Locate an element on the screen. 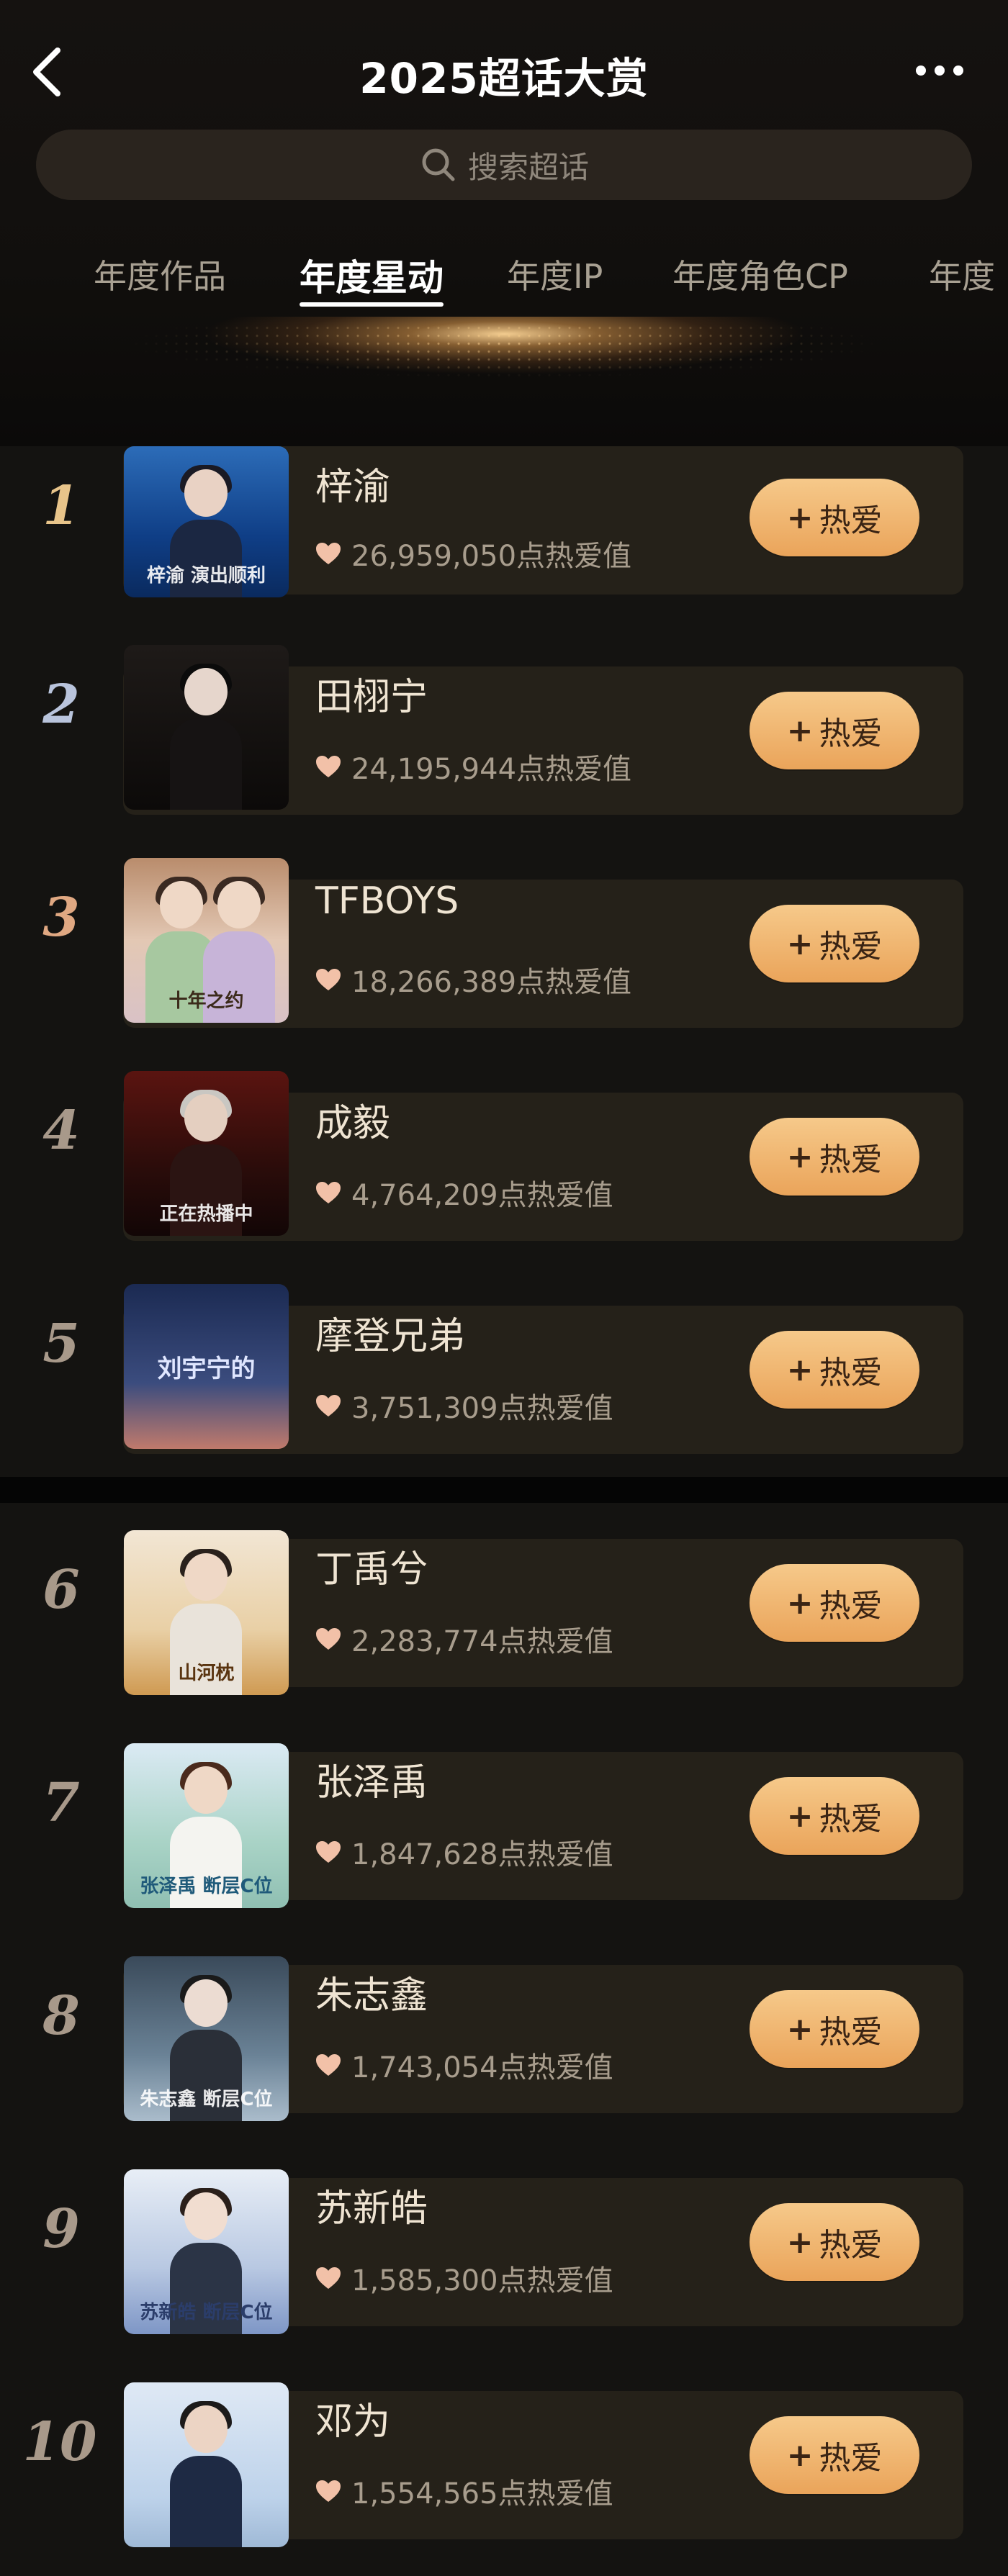 Image resolution: width=1008 pixels, height=2576 pixels. star-name: 田栩宁 is located at coordinates (371, 698).